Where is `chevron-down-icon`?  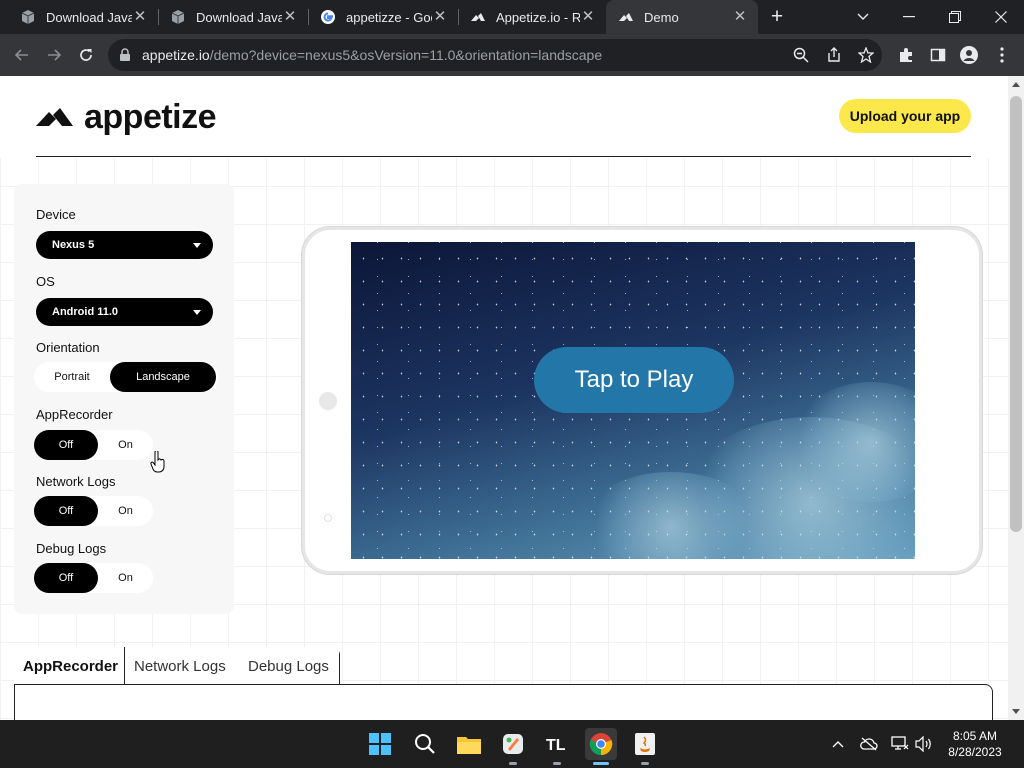
chevron-down-icon is located at coordinates (863, 16).